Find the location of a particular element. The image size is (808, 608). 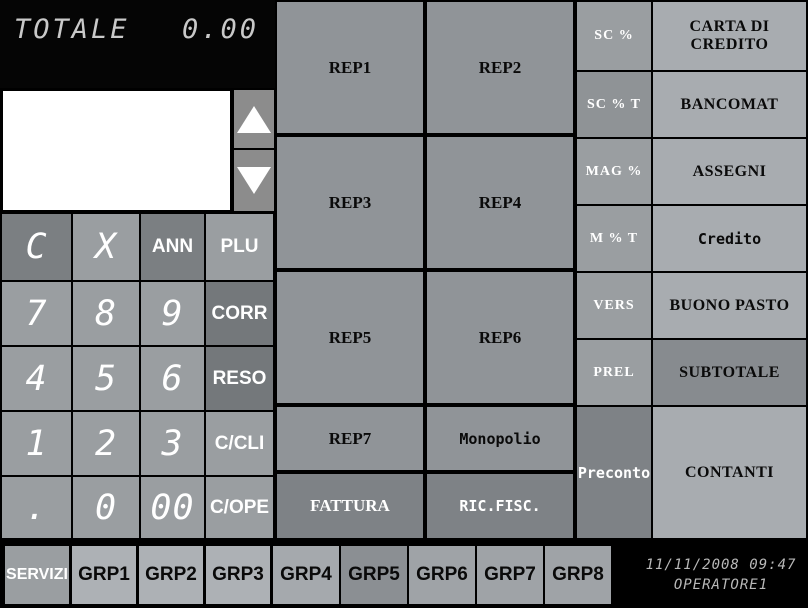

group-button-grp7: GRP7 is located at coordinates (510, 575).